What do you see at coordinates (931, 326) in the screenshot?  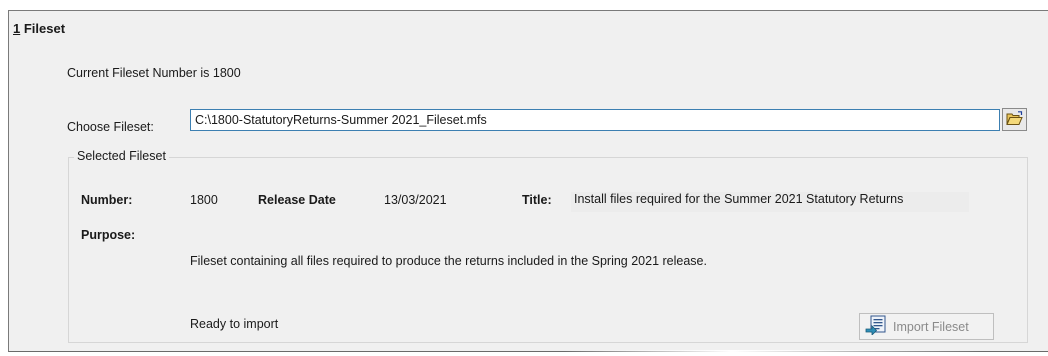 I see `import-fileset-label: Import Fileset` at bounding box center [931, 326].